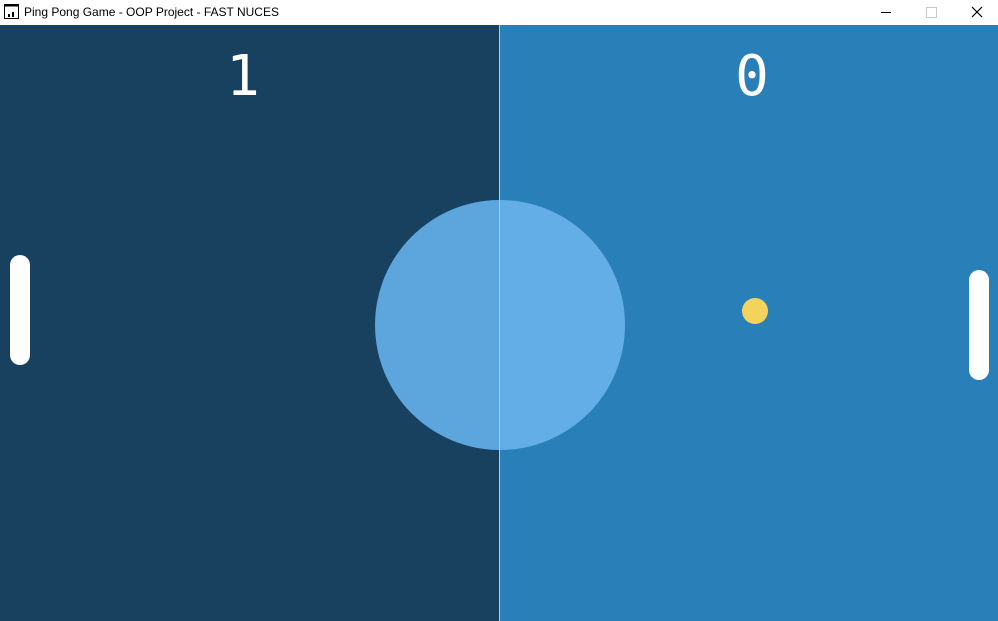  Describe the element at coordinates (979, 325) in the screenshot. I see `right-paddle` at that location.